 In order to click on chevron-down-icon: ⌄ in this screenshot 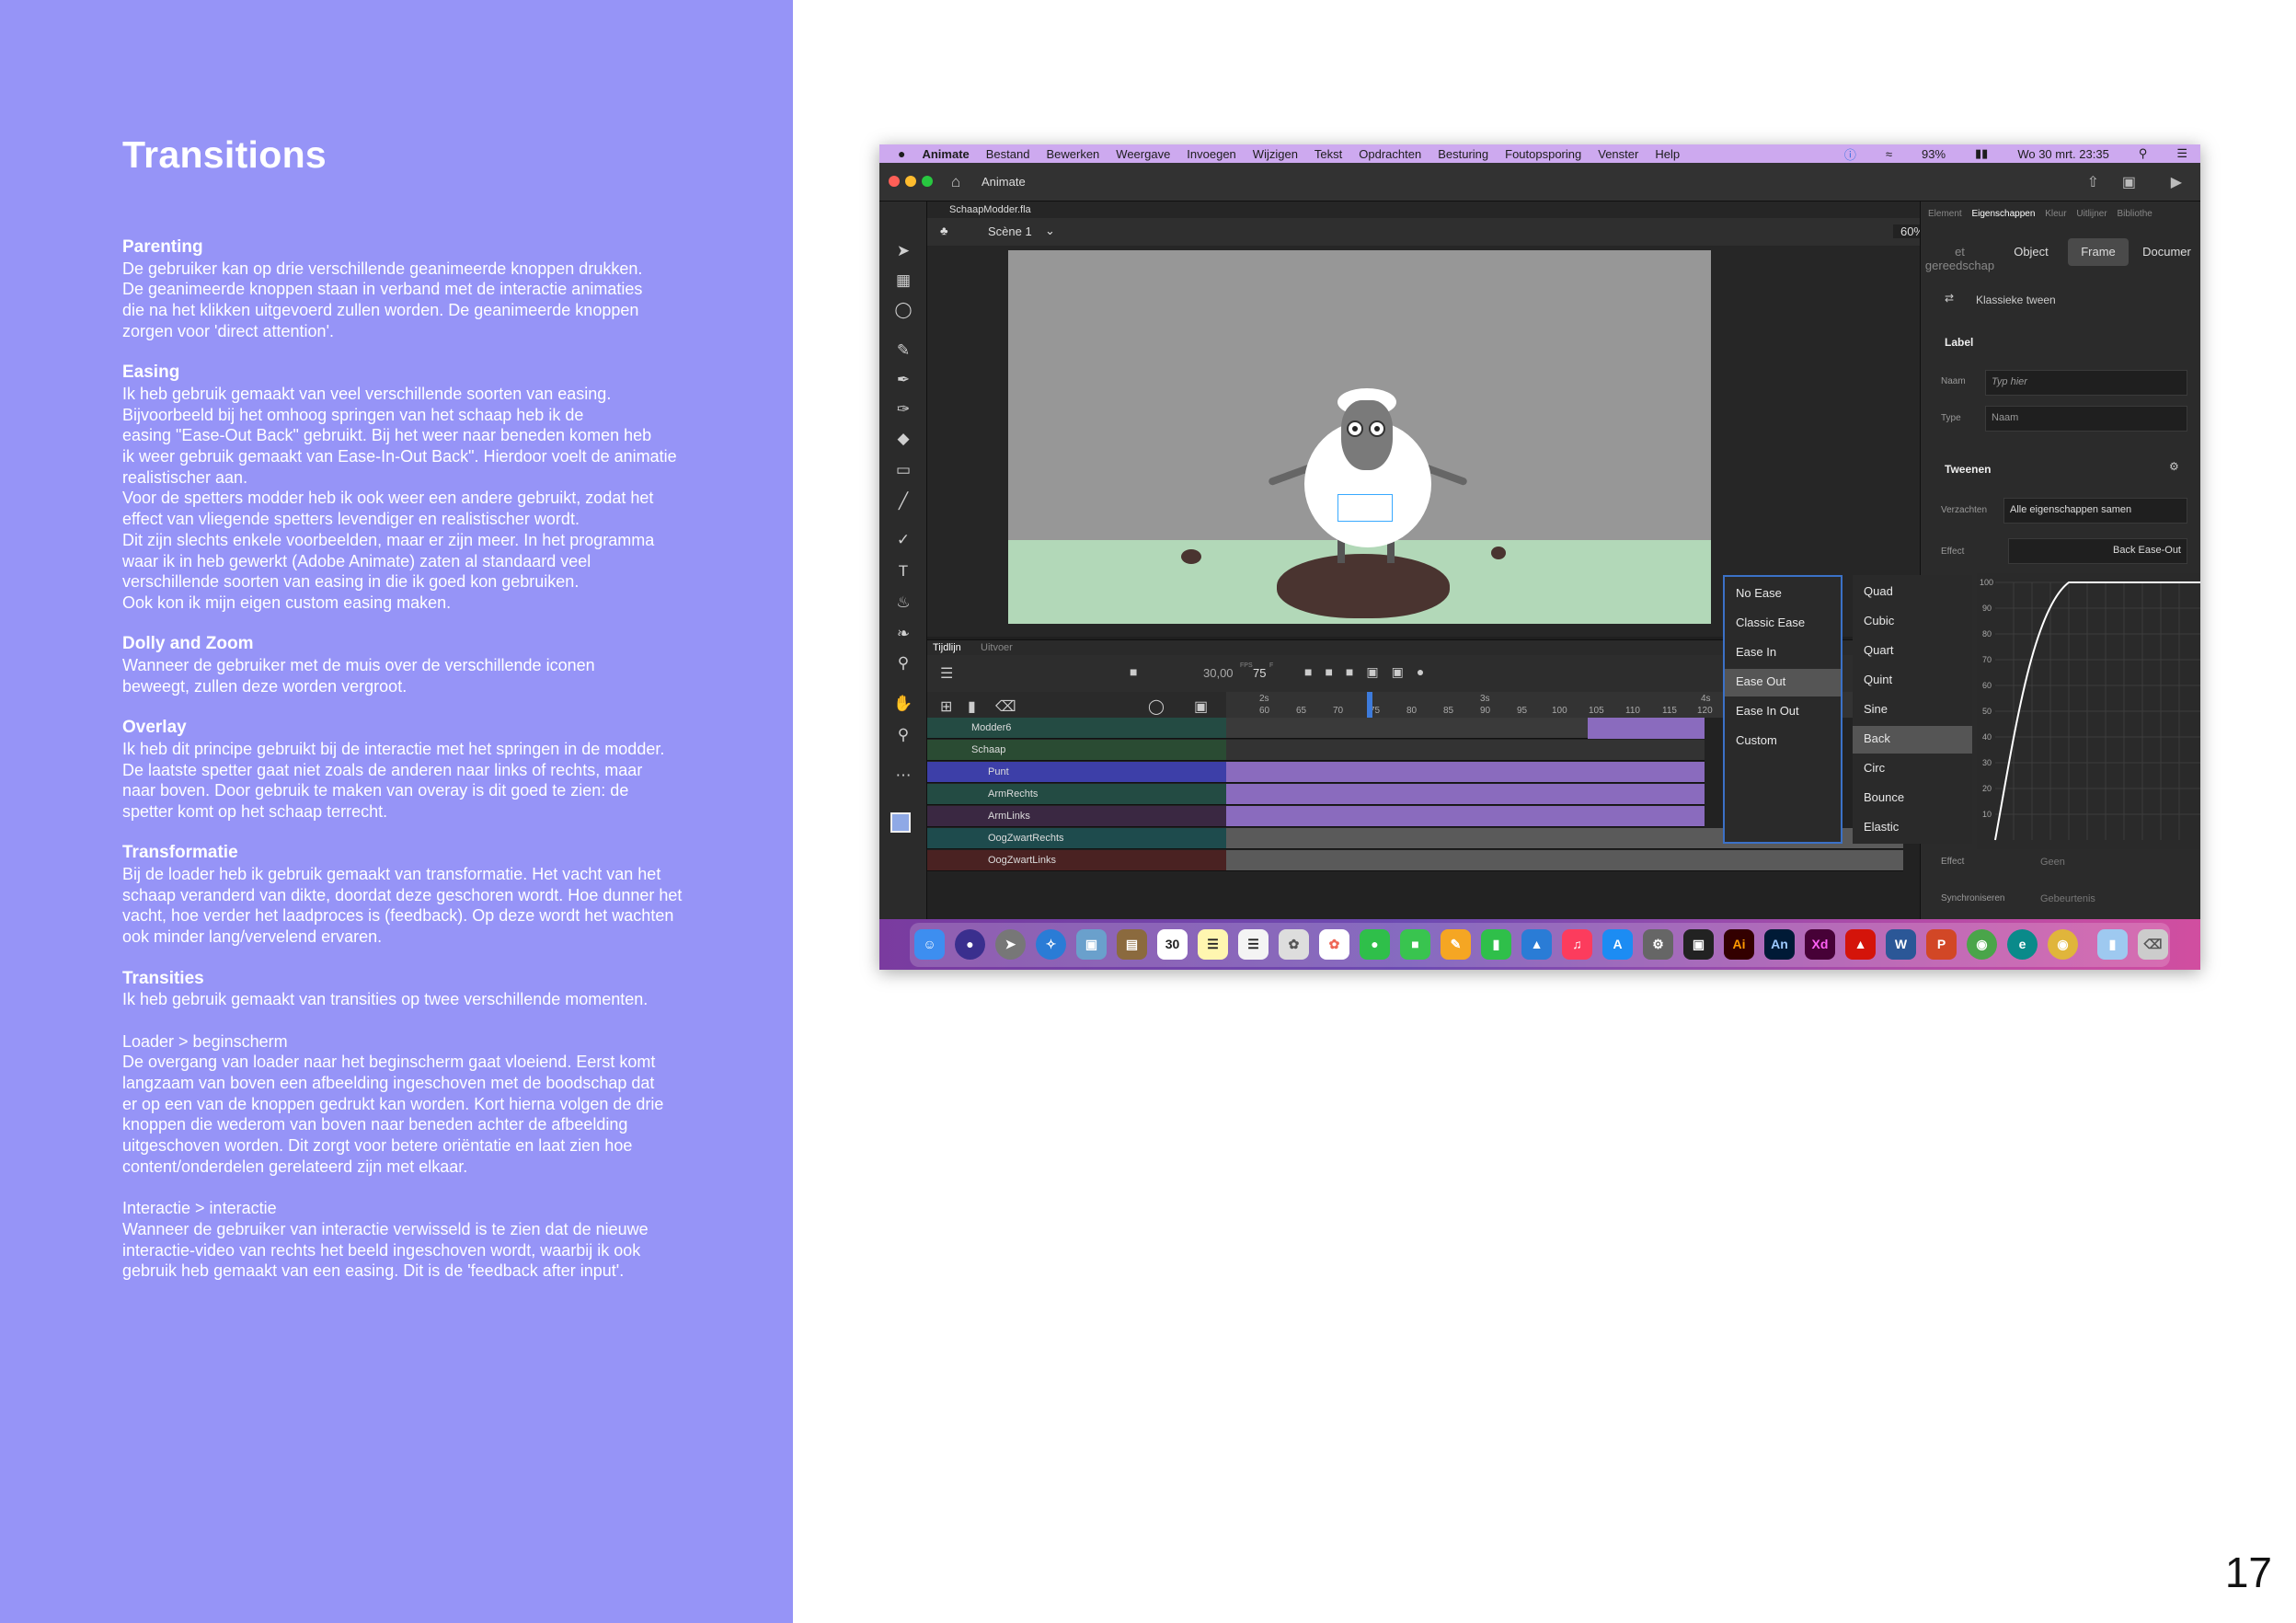, I will do `click(1050, 231)`.